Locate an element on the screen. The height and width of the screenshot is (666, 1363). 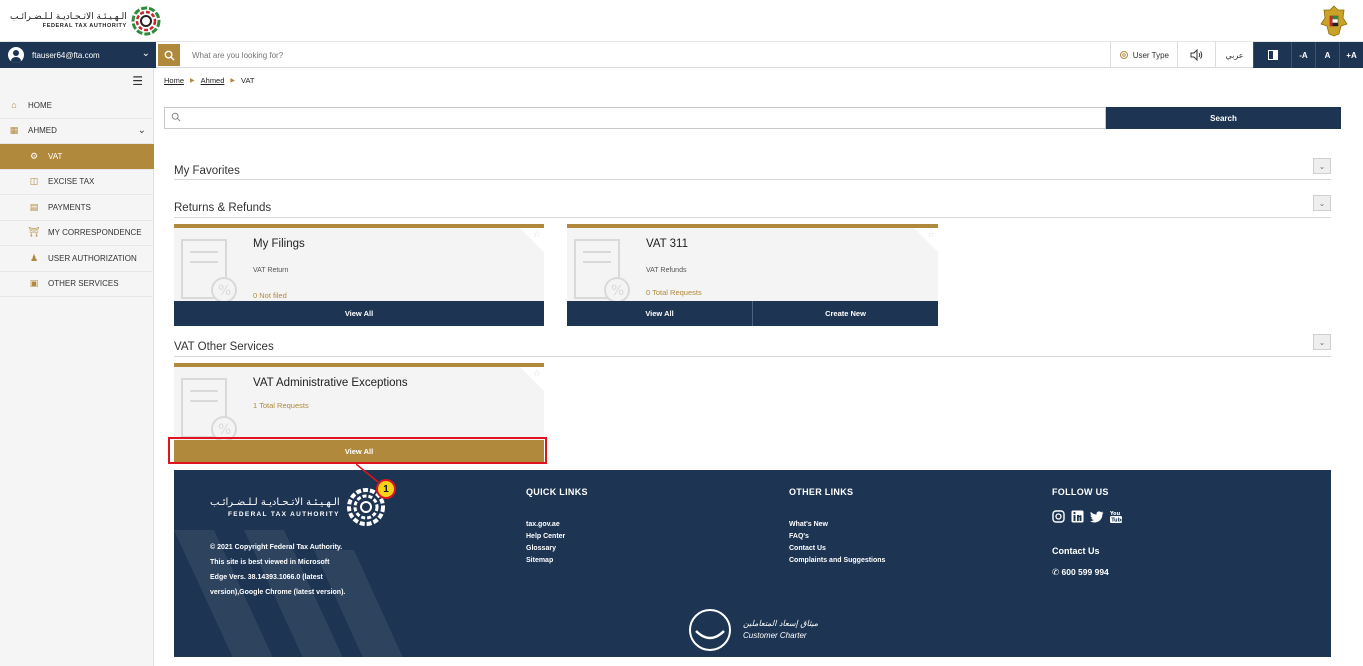
footer-link-faqs: FAQ's is located at coordinates (837, 536).